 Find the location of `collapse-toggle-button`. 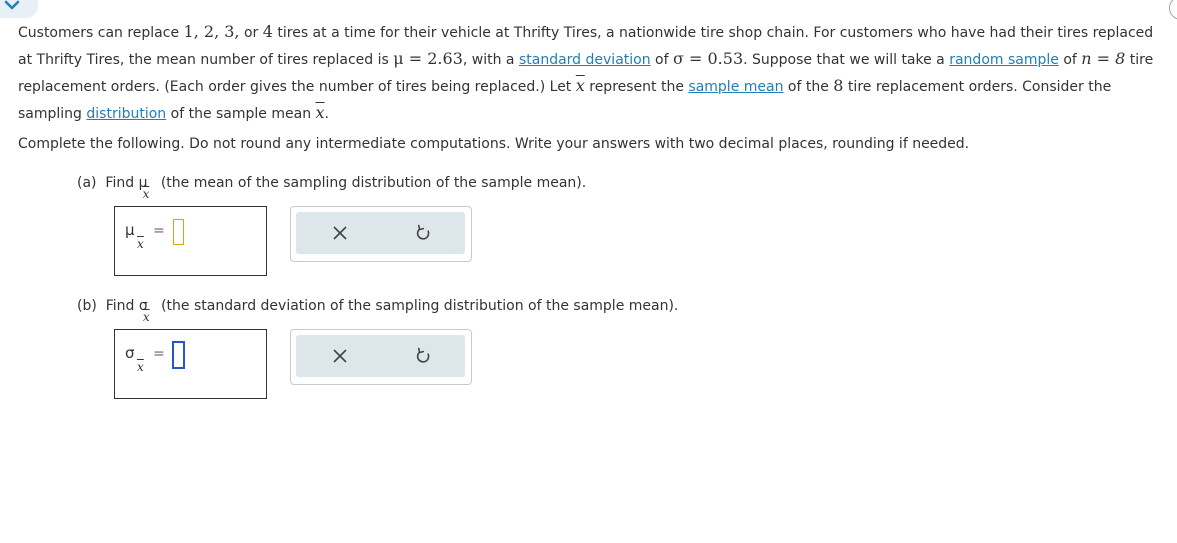

collapse-toggle-button is located at coordinates (19, 9).